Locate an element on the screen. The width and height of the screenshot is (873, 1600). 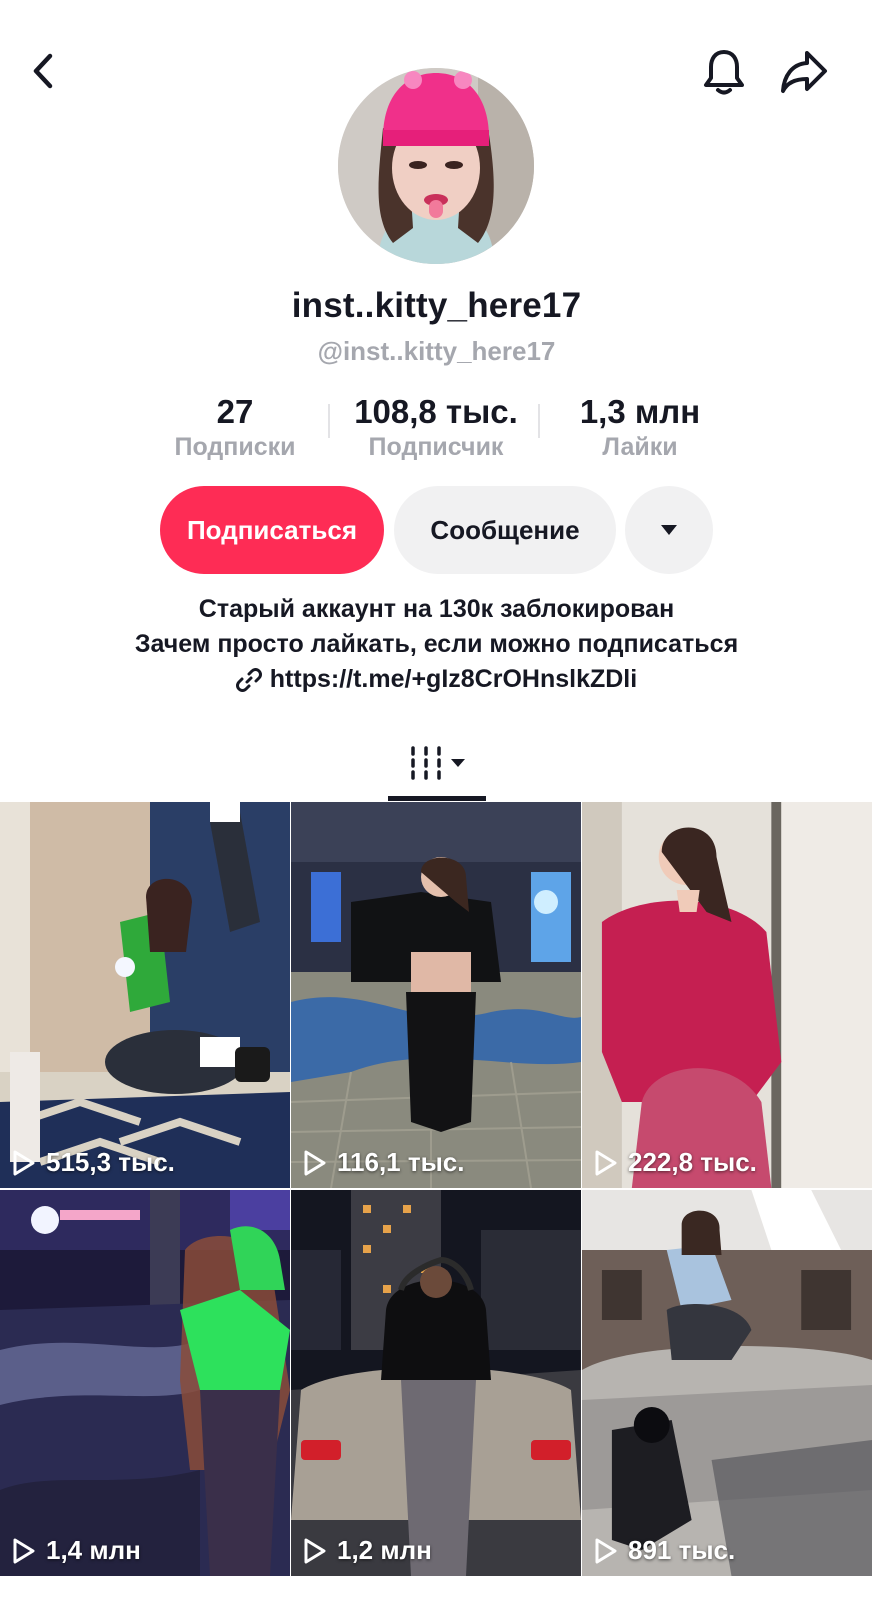
share-button is located at coordinates (804, 72).